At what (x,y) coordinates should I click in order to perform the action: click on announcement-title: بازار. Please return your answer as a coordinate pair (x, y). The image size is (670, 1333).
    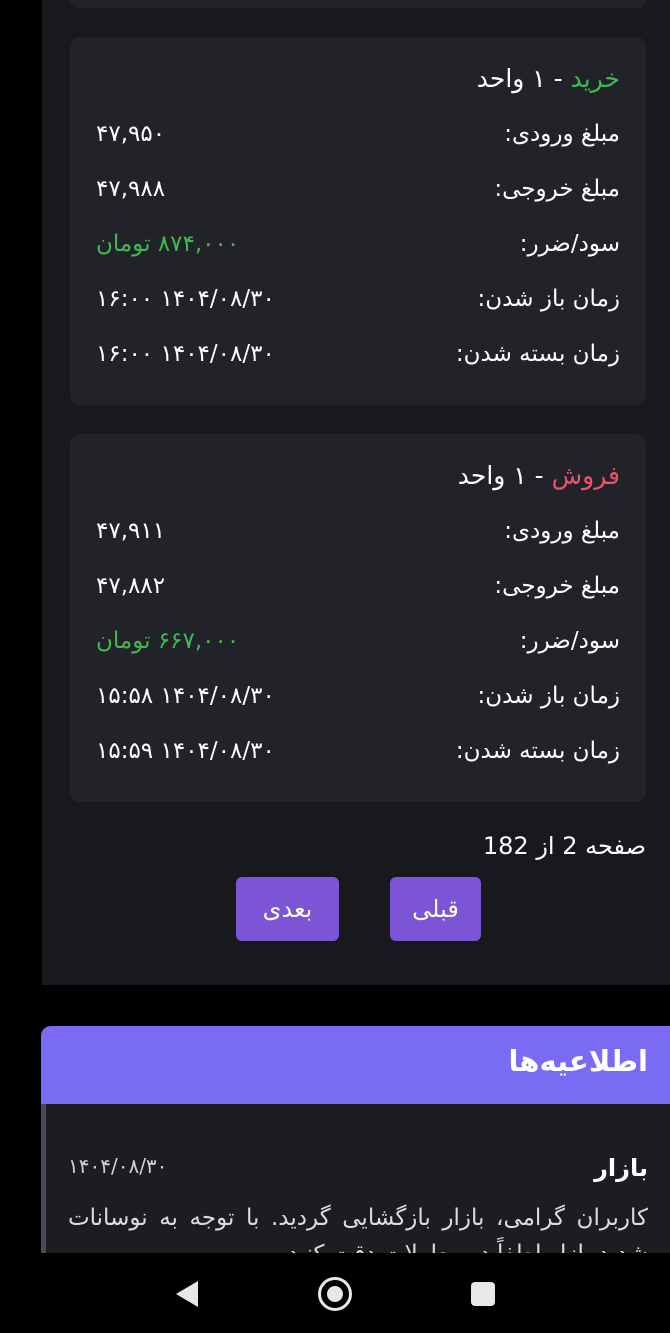
    Looking at the image, I should click on (621, 1168).